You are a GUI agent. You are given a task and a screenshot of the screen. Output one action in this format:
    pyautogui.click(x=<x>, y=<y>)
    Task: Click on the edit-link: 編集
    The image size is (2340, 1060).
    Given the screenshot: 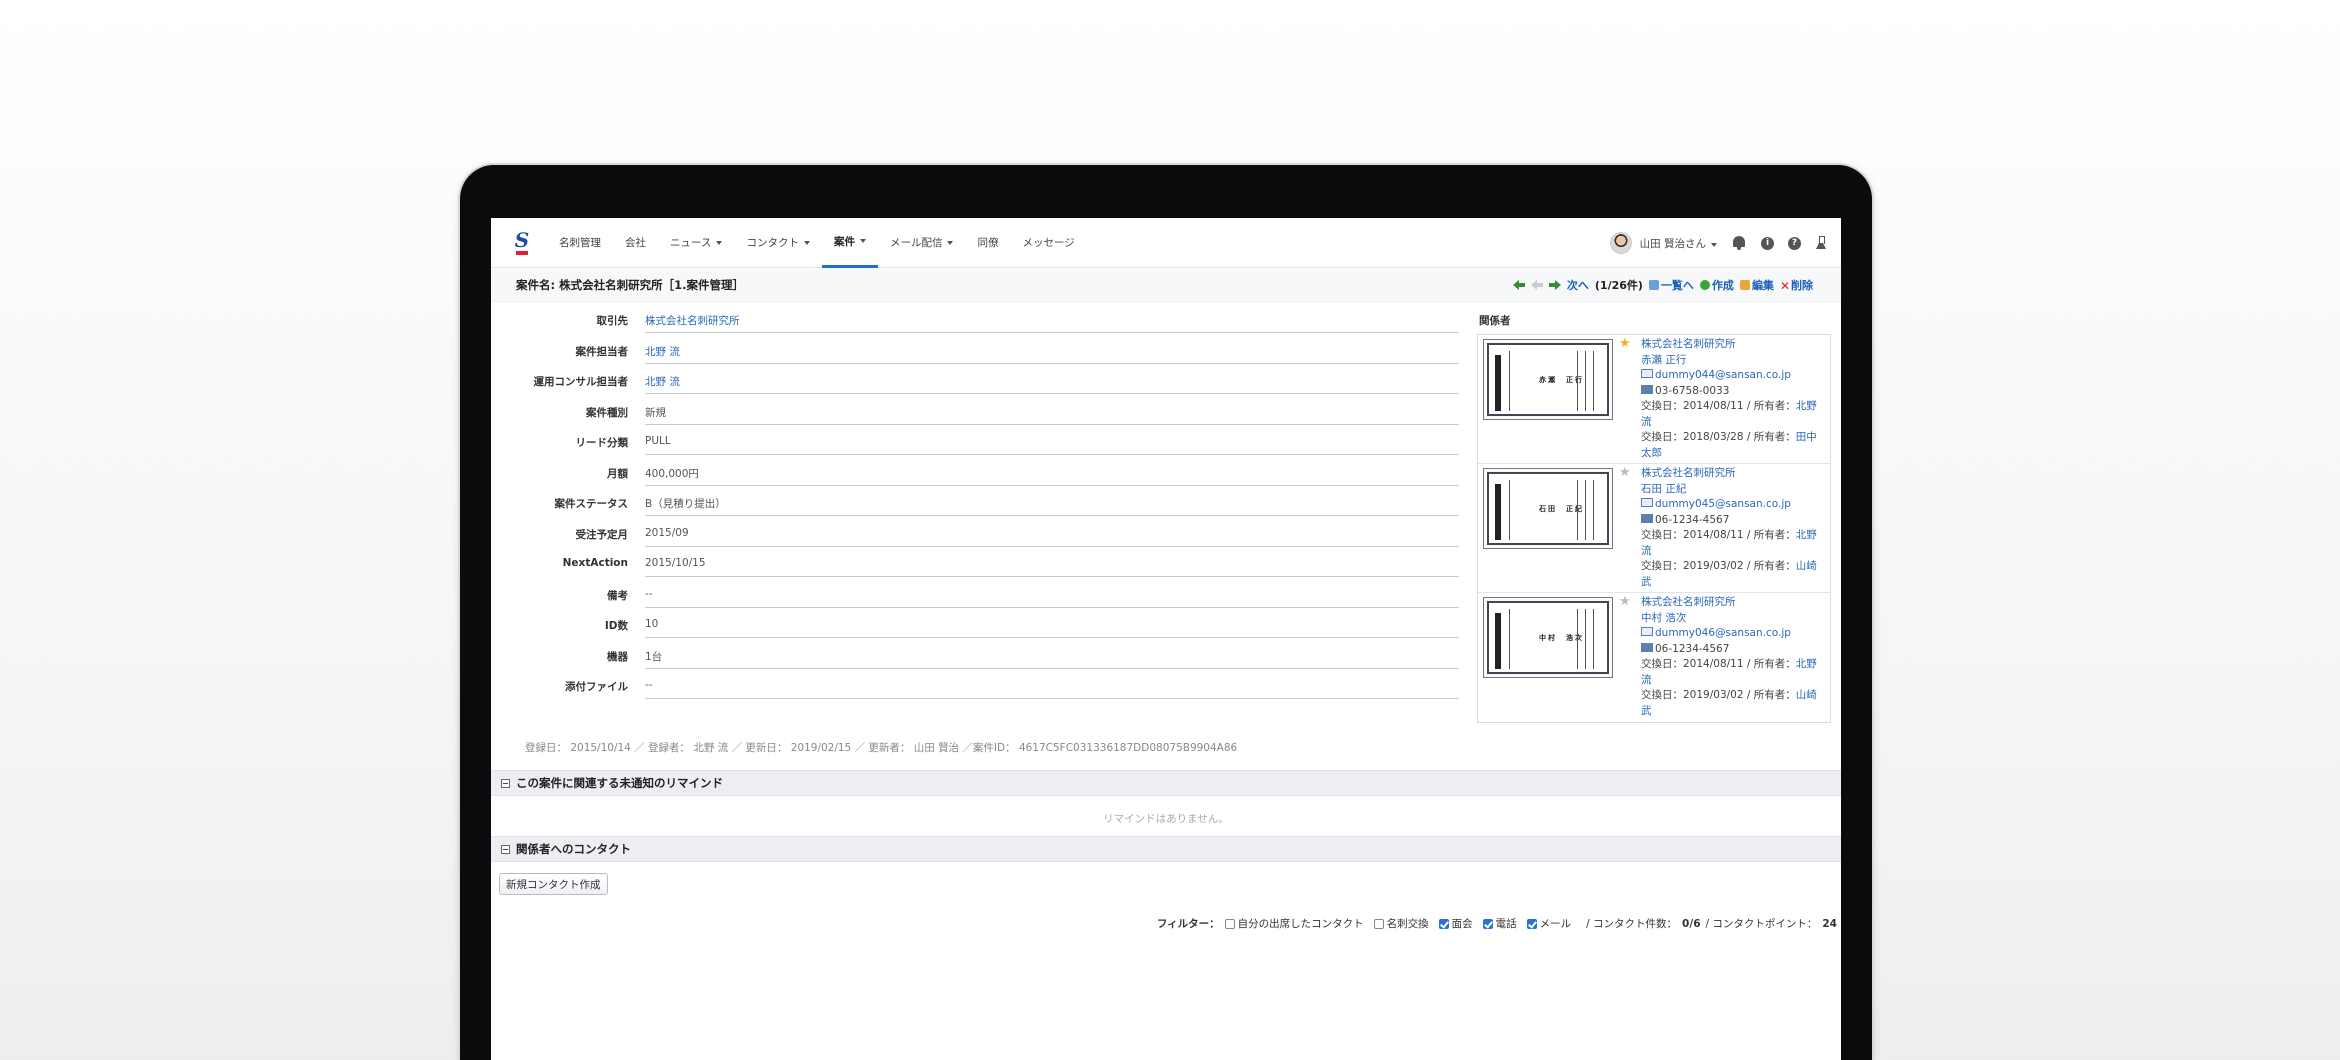 What is the action you would take?
    pyautogui.click(x=1756, y=285)
    